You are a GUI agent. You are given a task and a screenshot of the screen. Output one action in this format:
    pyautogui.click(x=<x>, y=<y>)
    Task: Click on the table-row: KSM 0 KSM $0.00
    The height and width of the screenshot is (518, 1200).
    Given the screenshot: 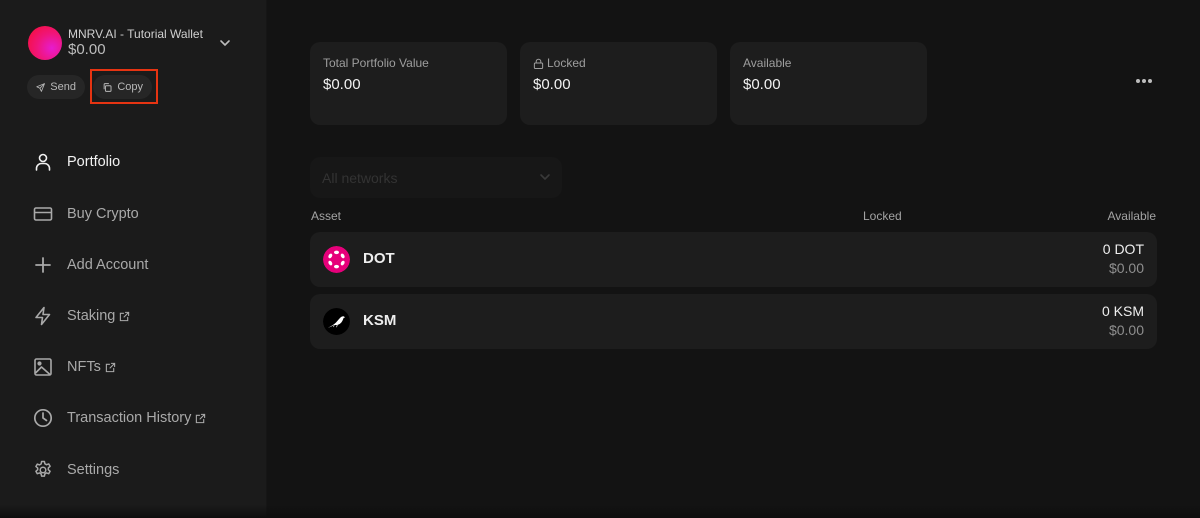 What is the action you would take?
    pyautogui.click(x=733, y=321)
    